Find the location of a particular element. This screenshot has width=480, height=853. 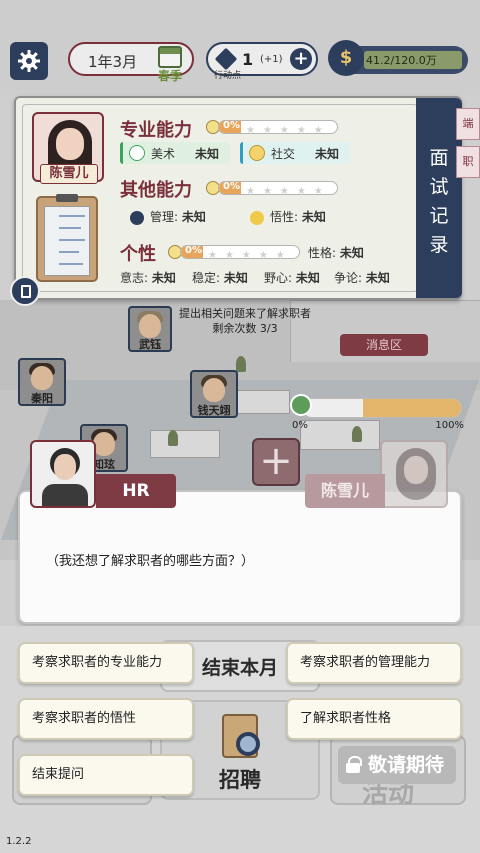

attr-label: 悟性: is located at coordinates (284, 217).